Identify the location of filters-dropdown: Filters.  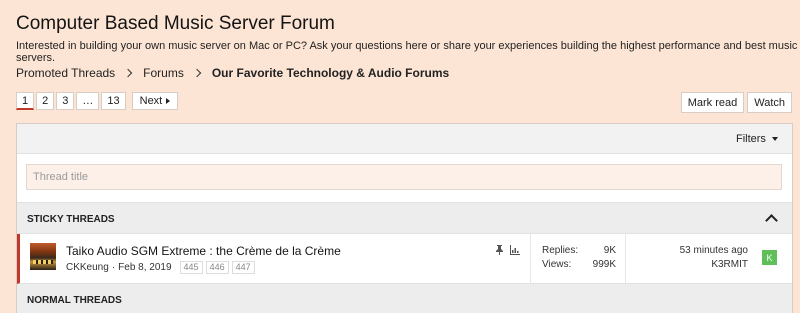
(757, 139).